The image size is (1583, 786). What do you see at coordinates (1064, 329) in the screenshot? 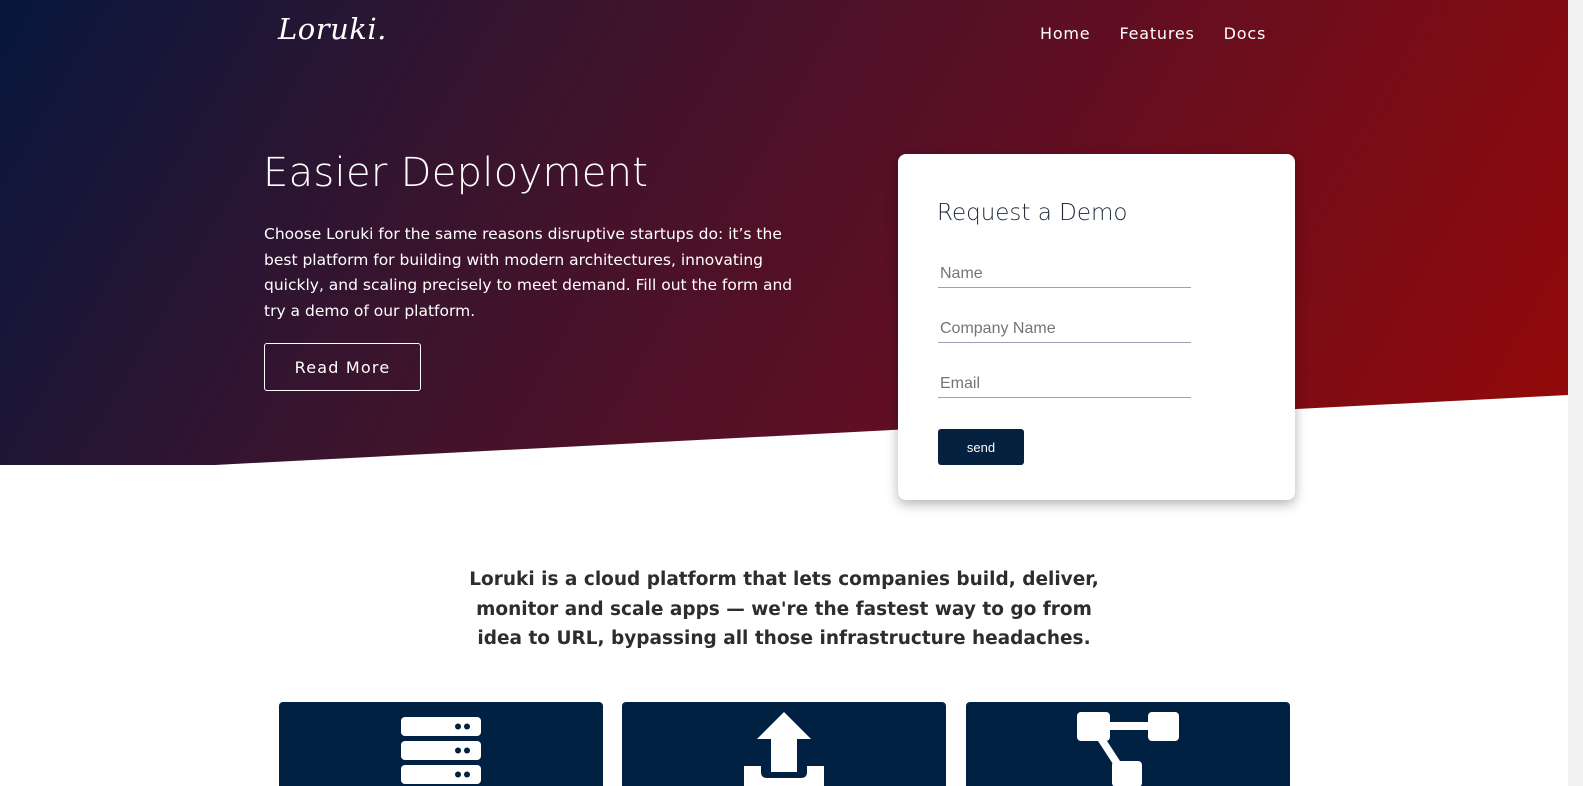
I see `company-name-input` at bounding box center [1064, 329].